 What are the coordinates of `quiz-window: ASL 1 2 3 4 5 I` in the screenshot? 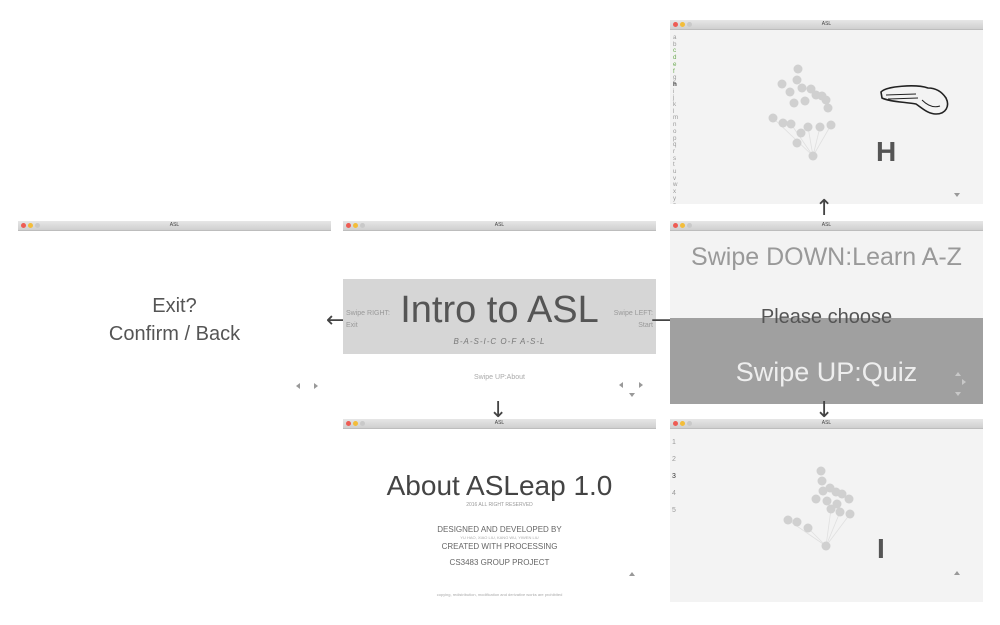 It's located at (826, 510).